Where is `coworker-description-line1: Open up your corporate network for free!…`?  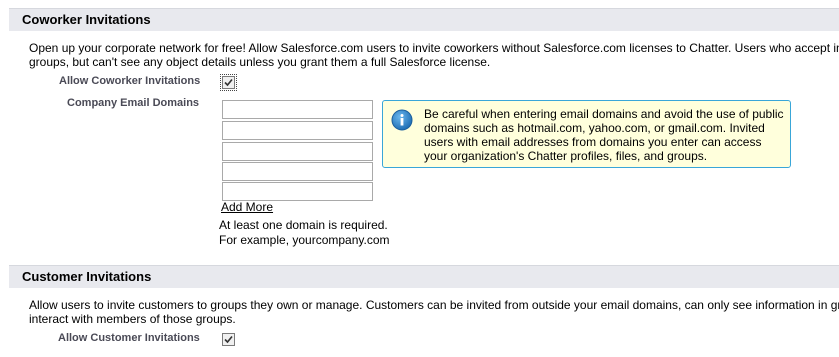 coworker-description-line1: Open up your corporate network for free!… is located at coordinates (434, 48).